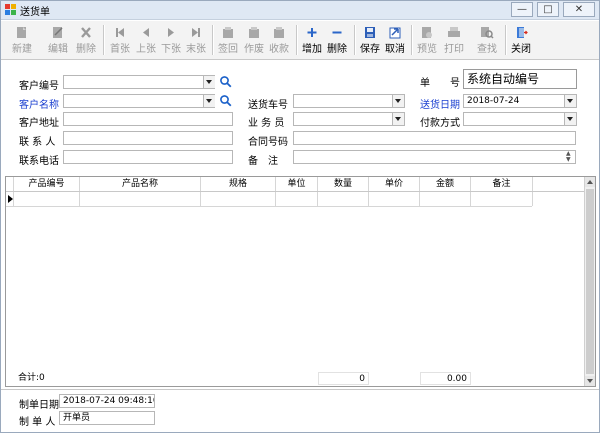 The width and height of the screenshot is (600, 433). I want to click on delivery-date-label: 送货日期, so click(440, 105).